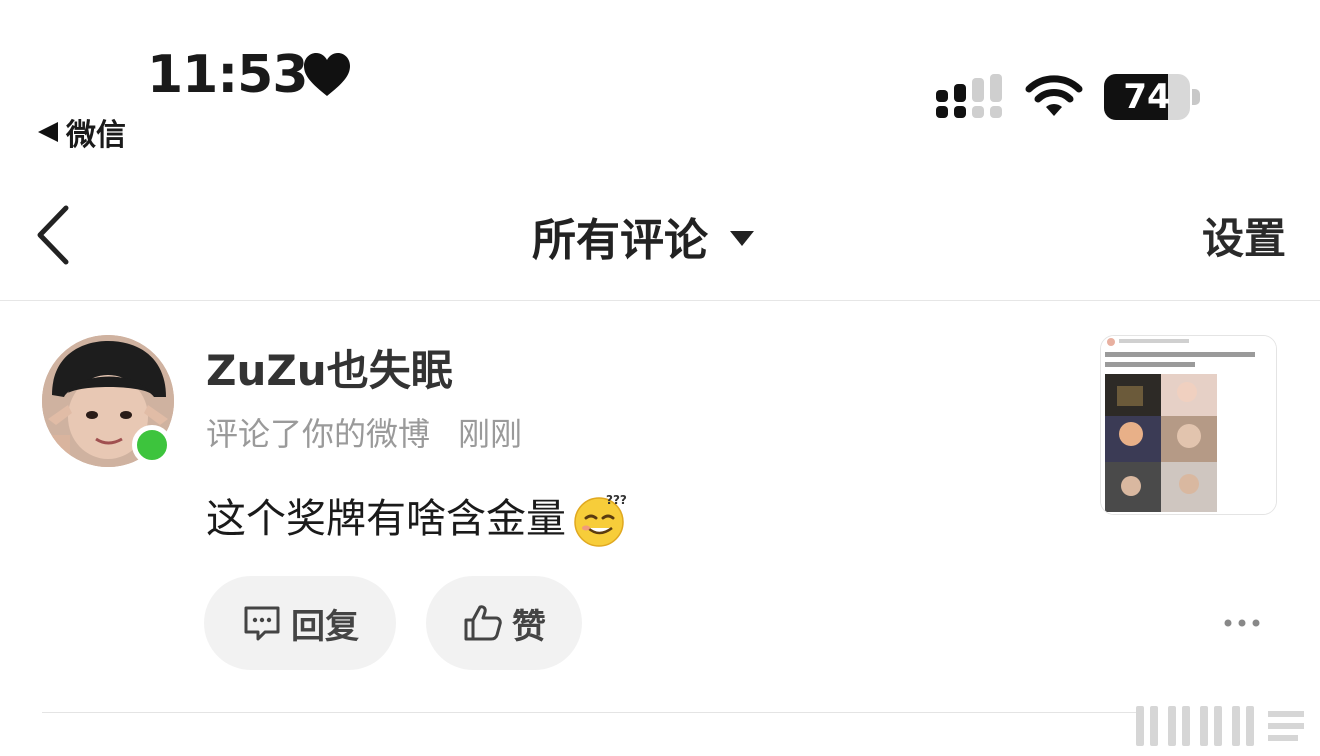  What do you see at coordinates (1196, 97) in the screenshot?
I see `battery-cap` at bounding box center [1196, 97].